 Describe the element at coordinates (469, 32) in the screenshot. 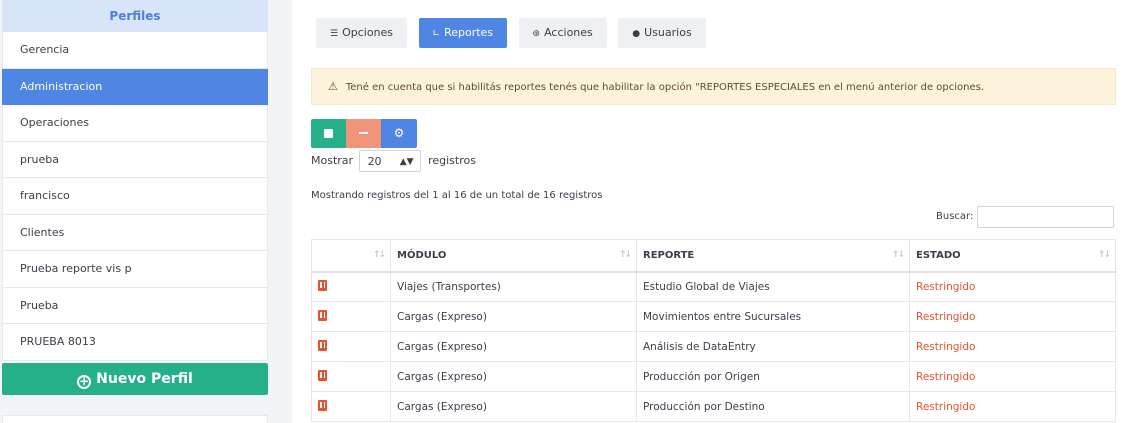

I see `tab-label: Reportes` at that location.